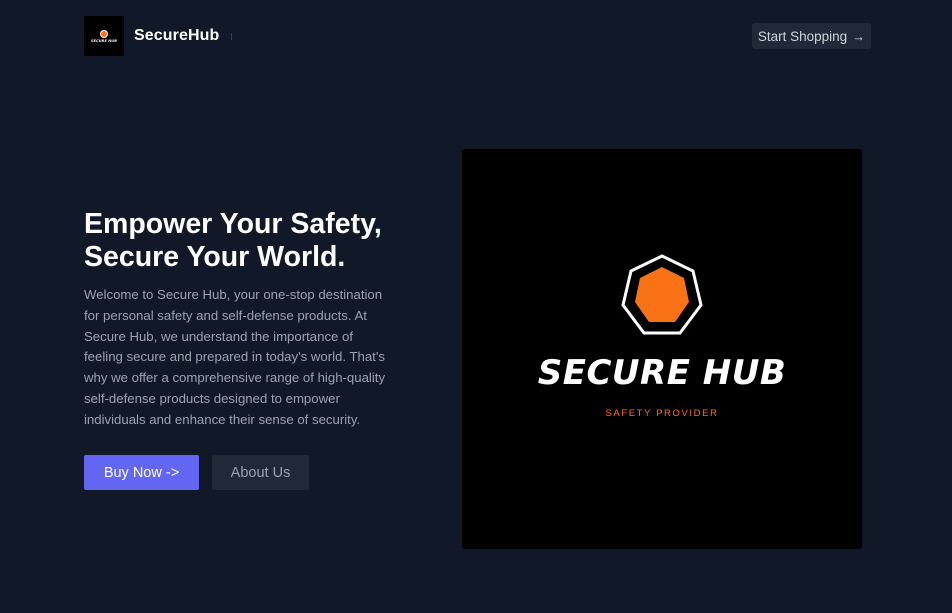 The width and height of the screenshot is (952, 613). Describe the element at coordinates (233, 224) in the screenshot. I see `hero-title-line-1: Empower Your Safety,` at that location.